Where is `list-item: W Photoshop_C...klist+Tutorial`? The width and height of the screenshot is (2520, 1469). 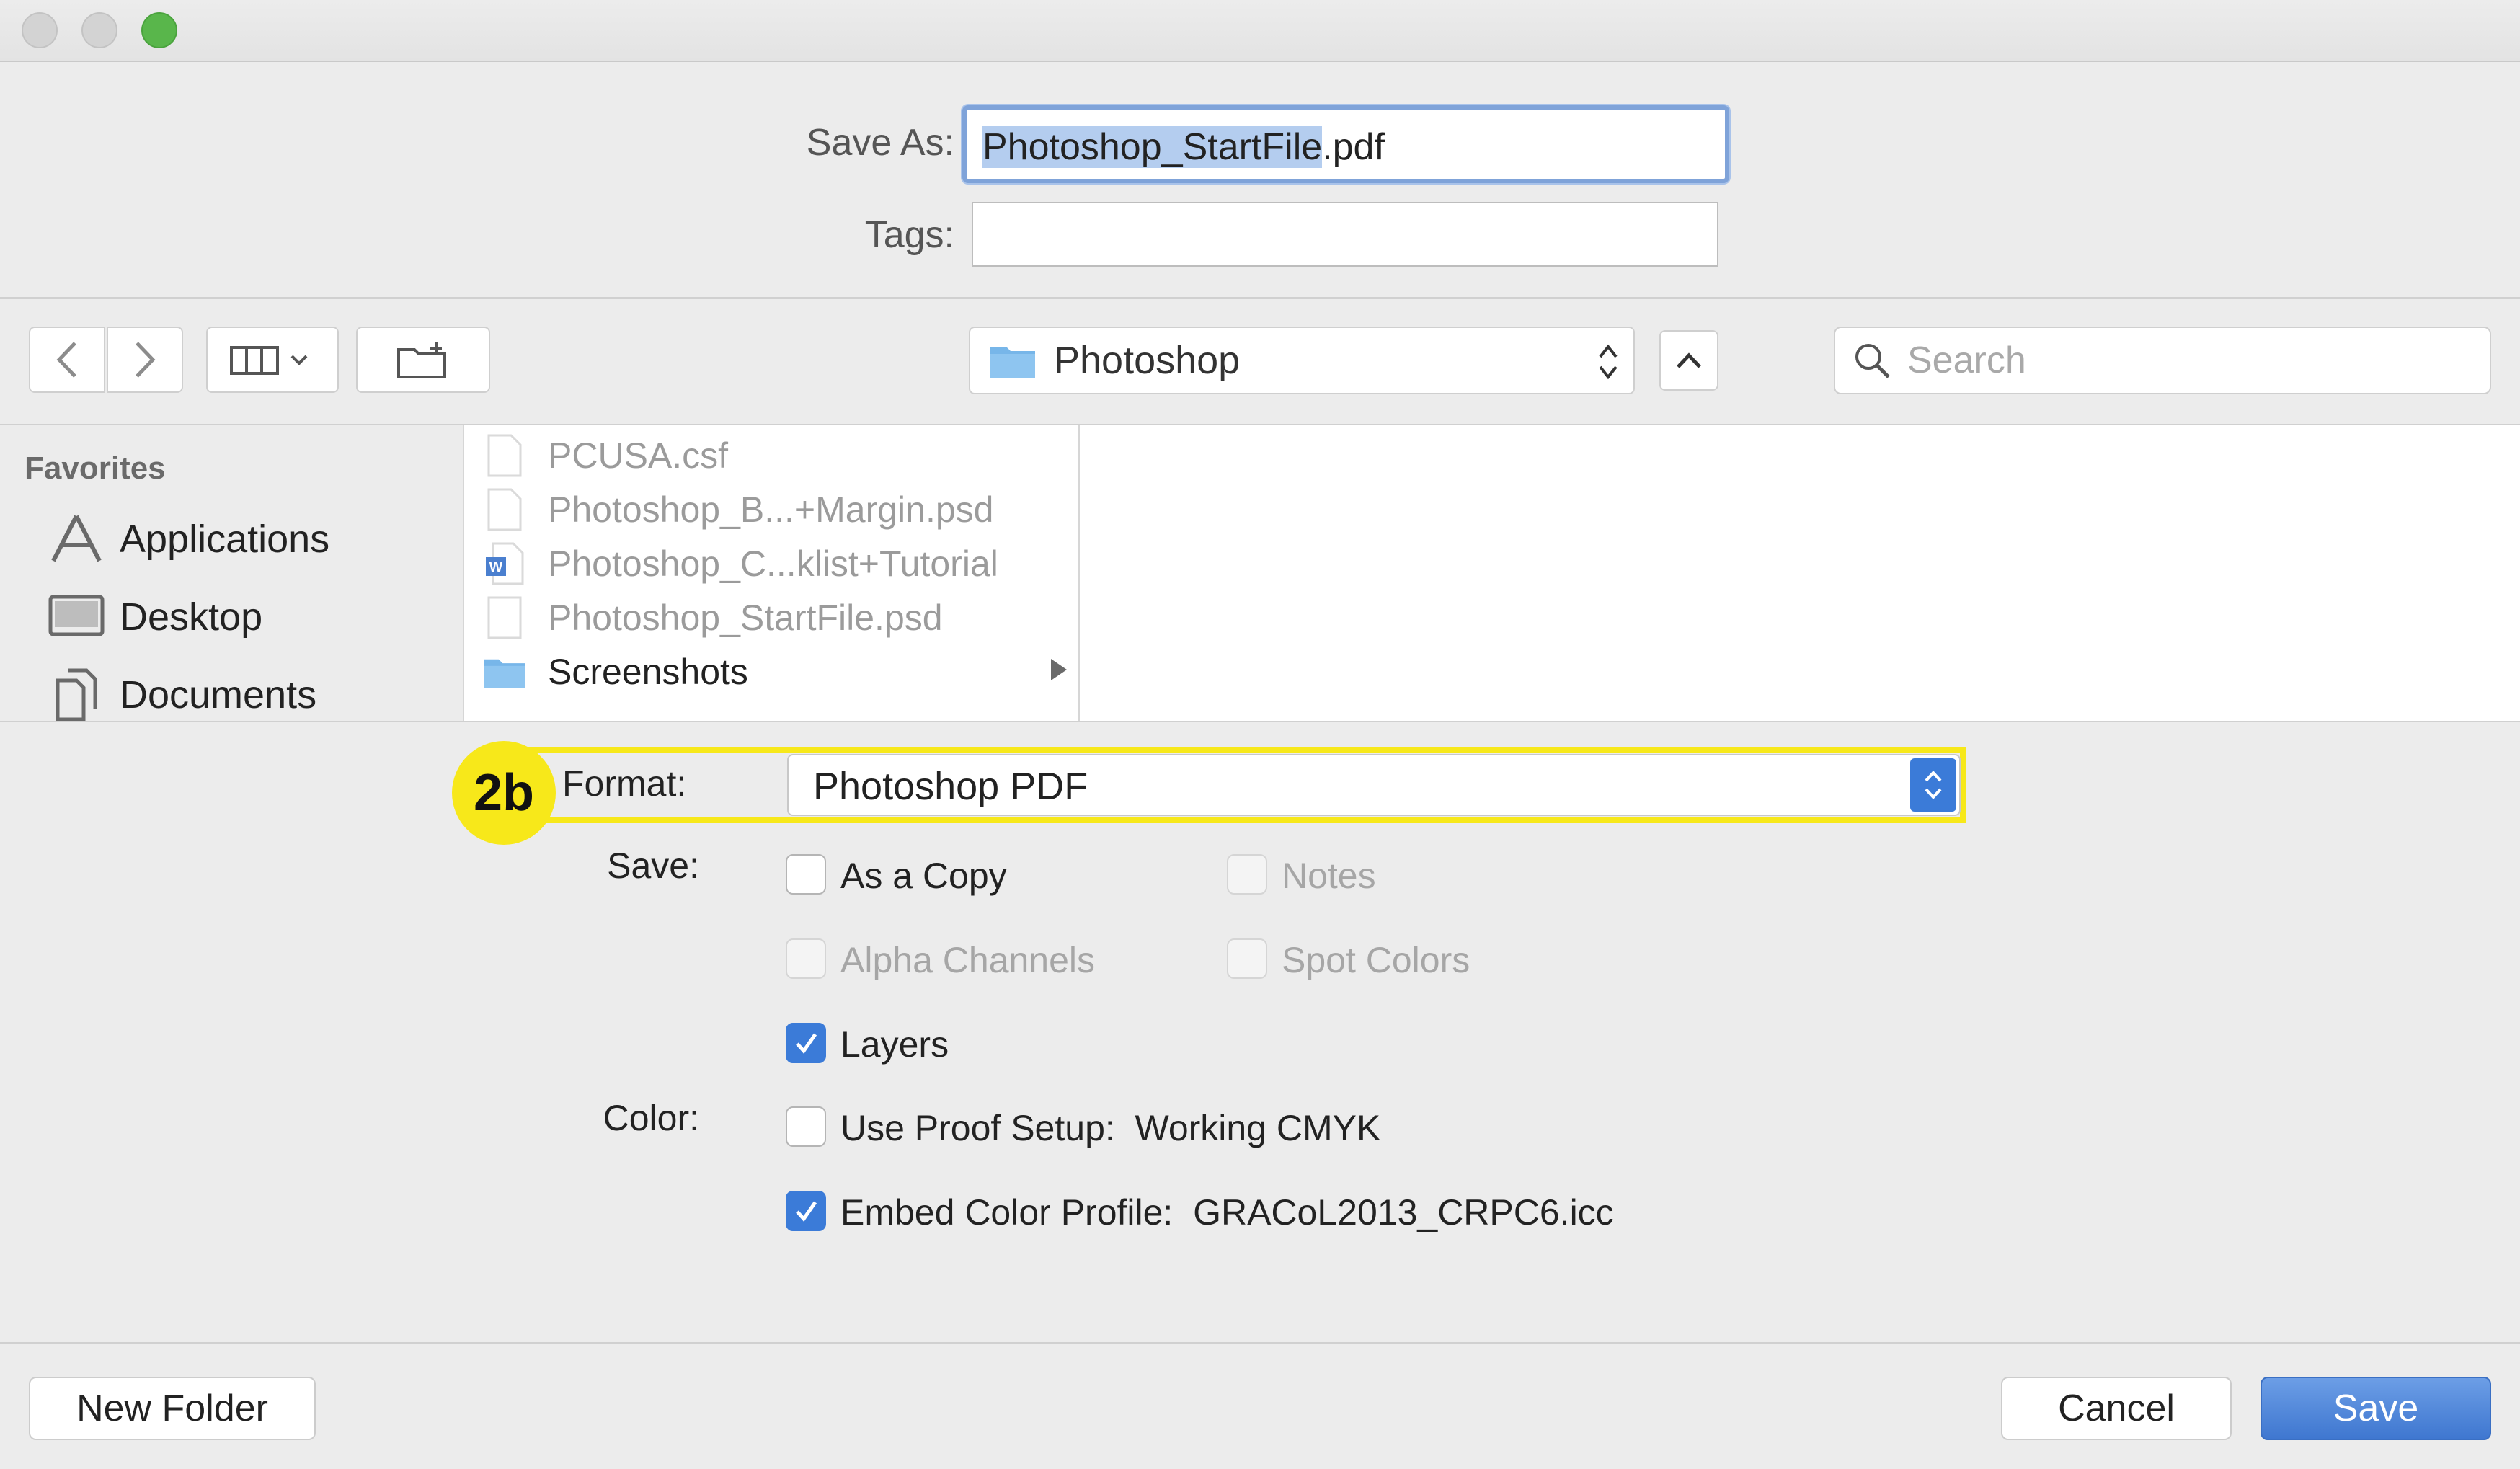 list-item: W Photoshop_C...klist+Tutorial is located at coordinates (740, 564).